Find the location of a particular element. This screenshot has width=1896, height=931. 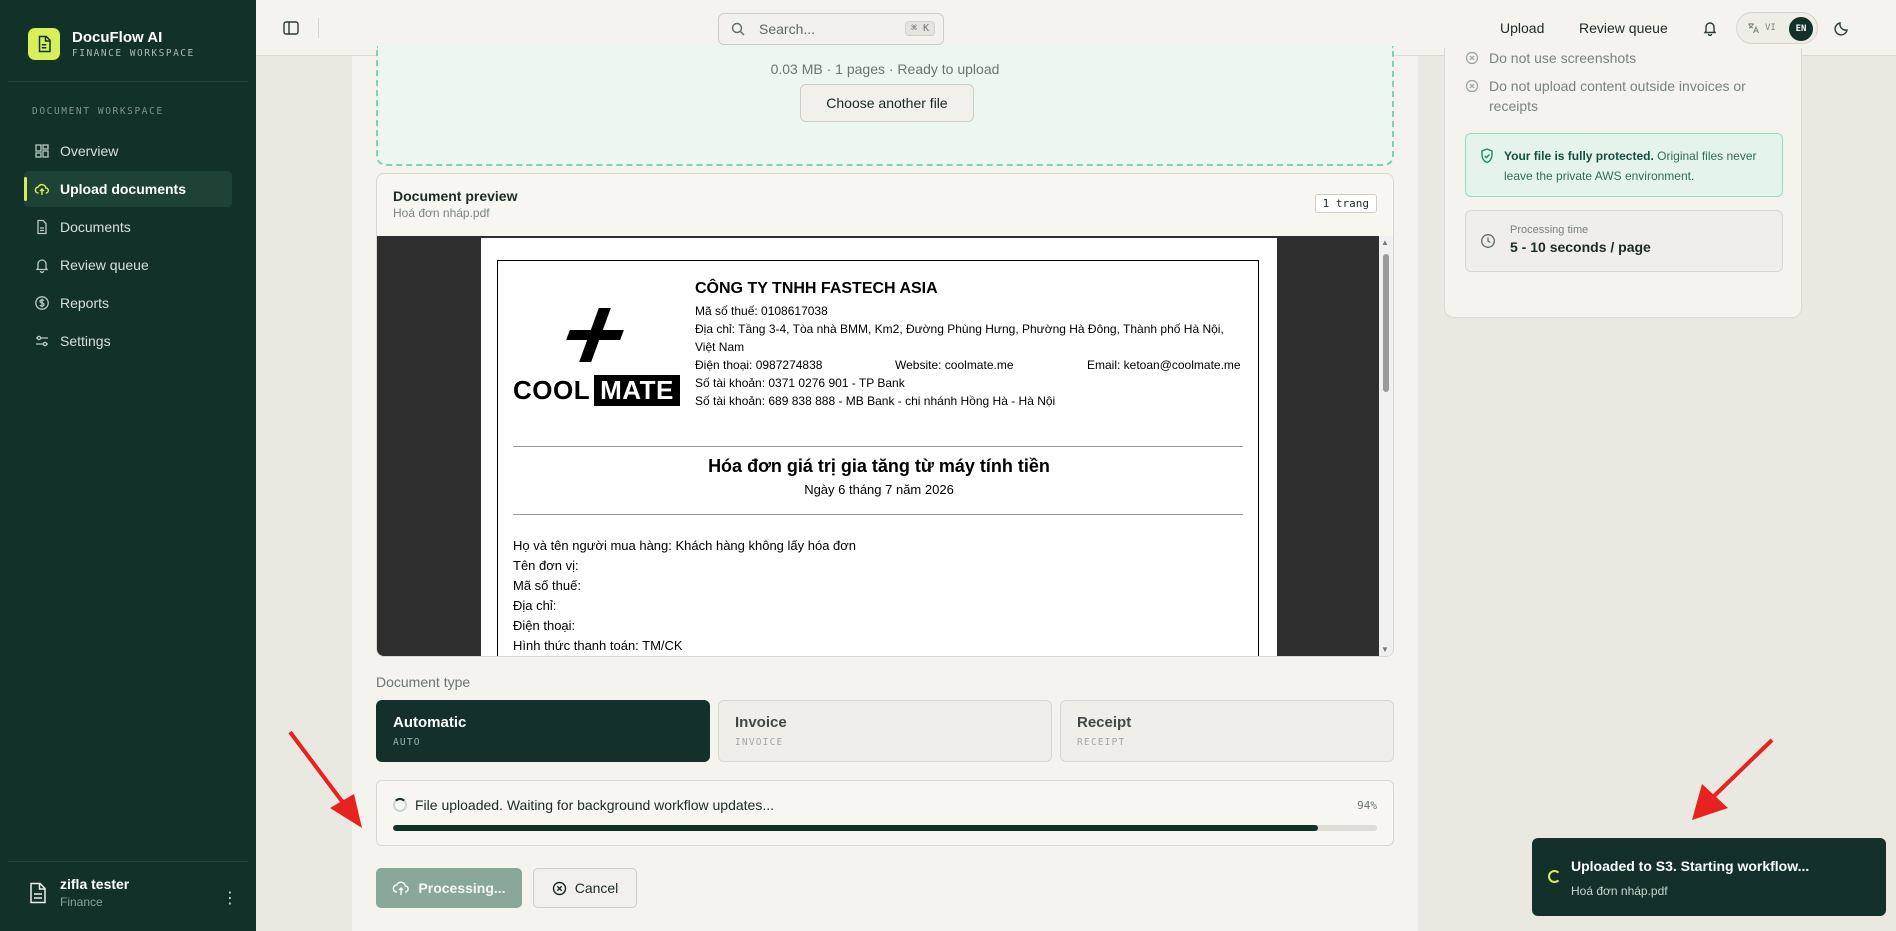

sidebar-item-upload-documents: Upload documents is located at coordinates (128, 189).